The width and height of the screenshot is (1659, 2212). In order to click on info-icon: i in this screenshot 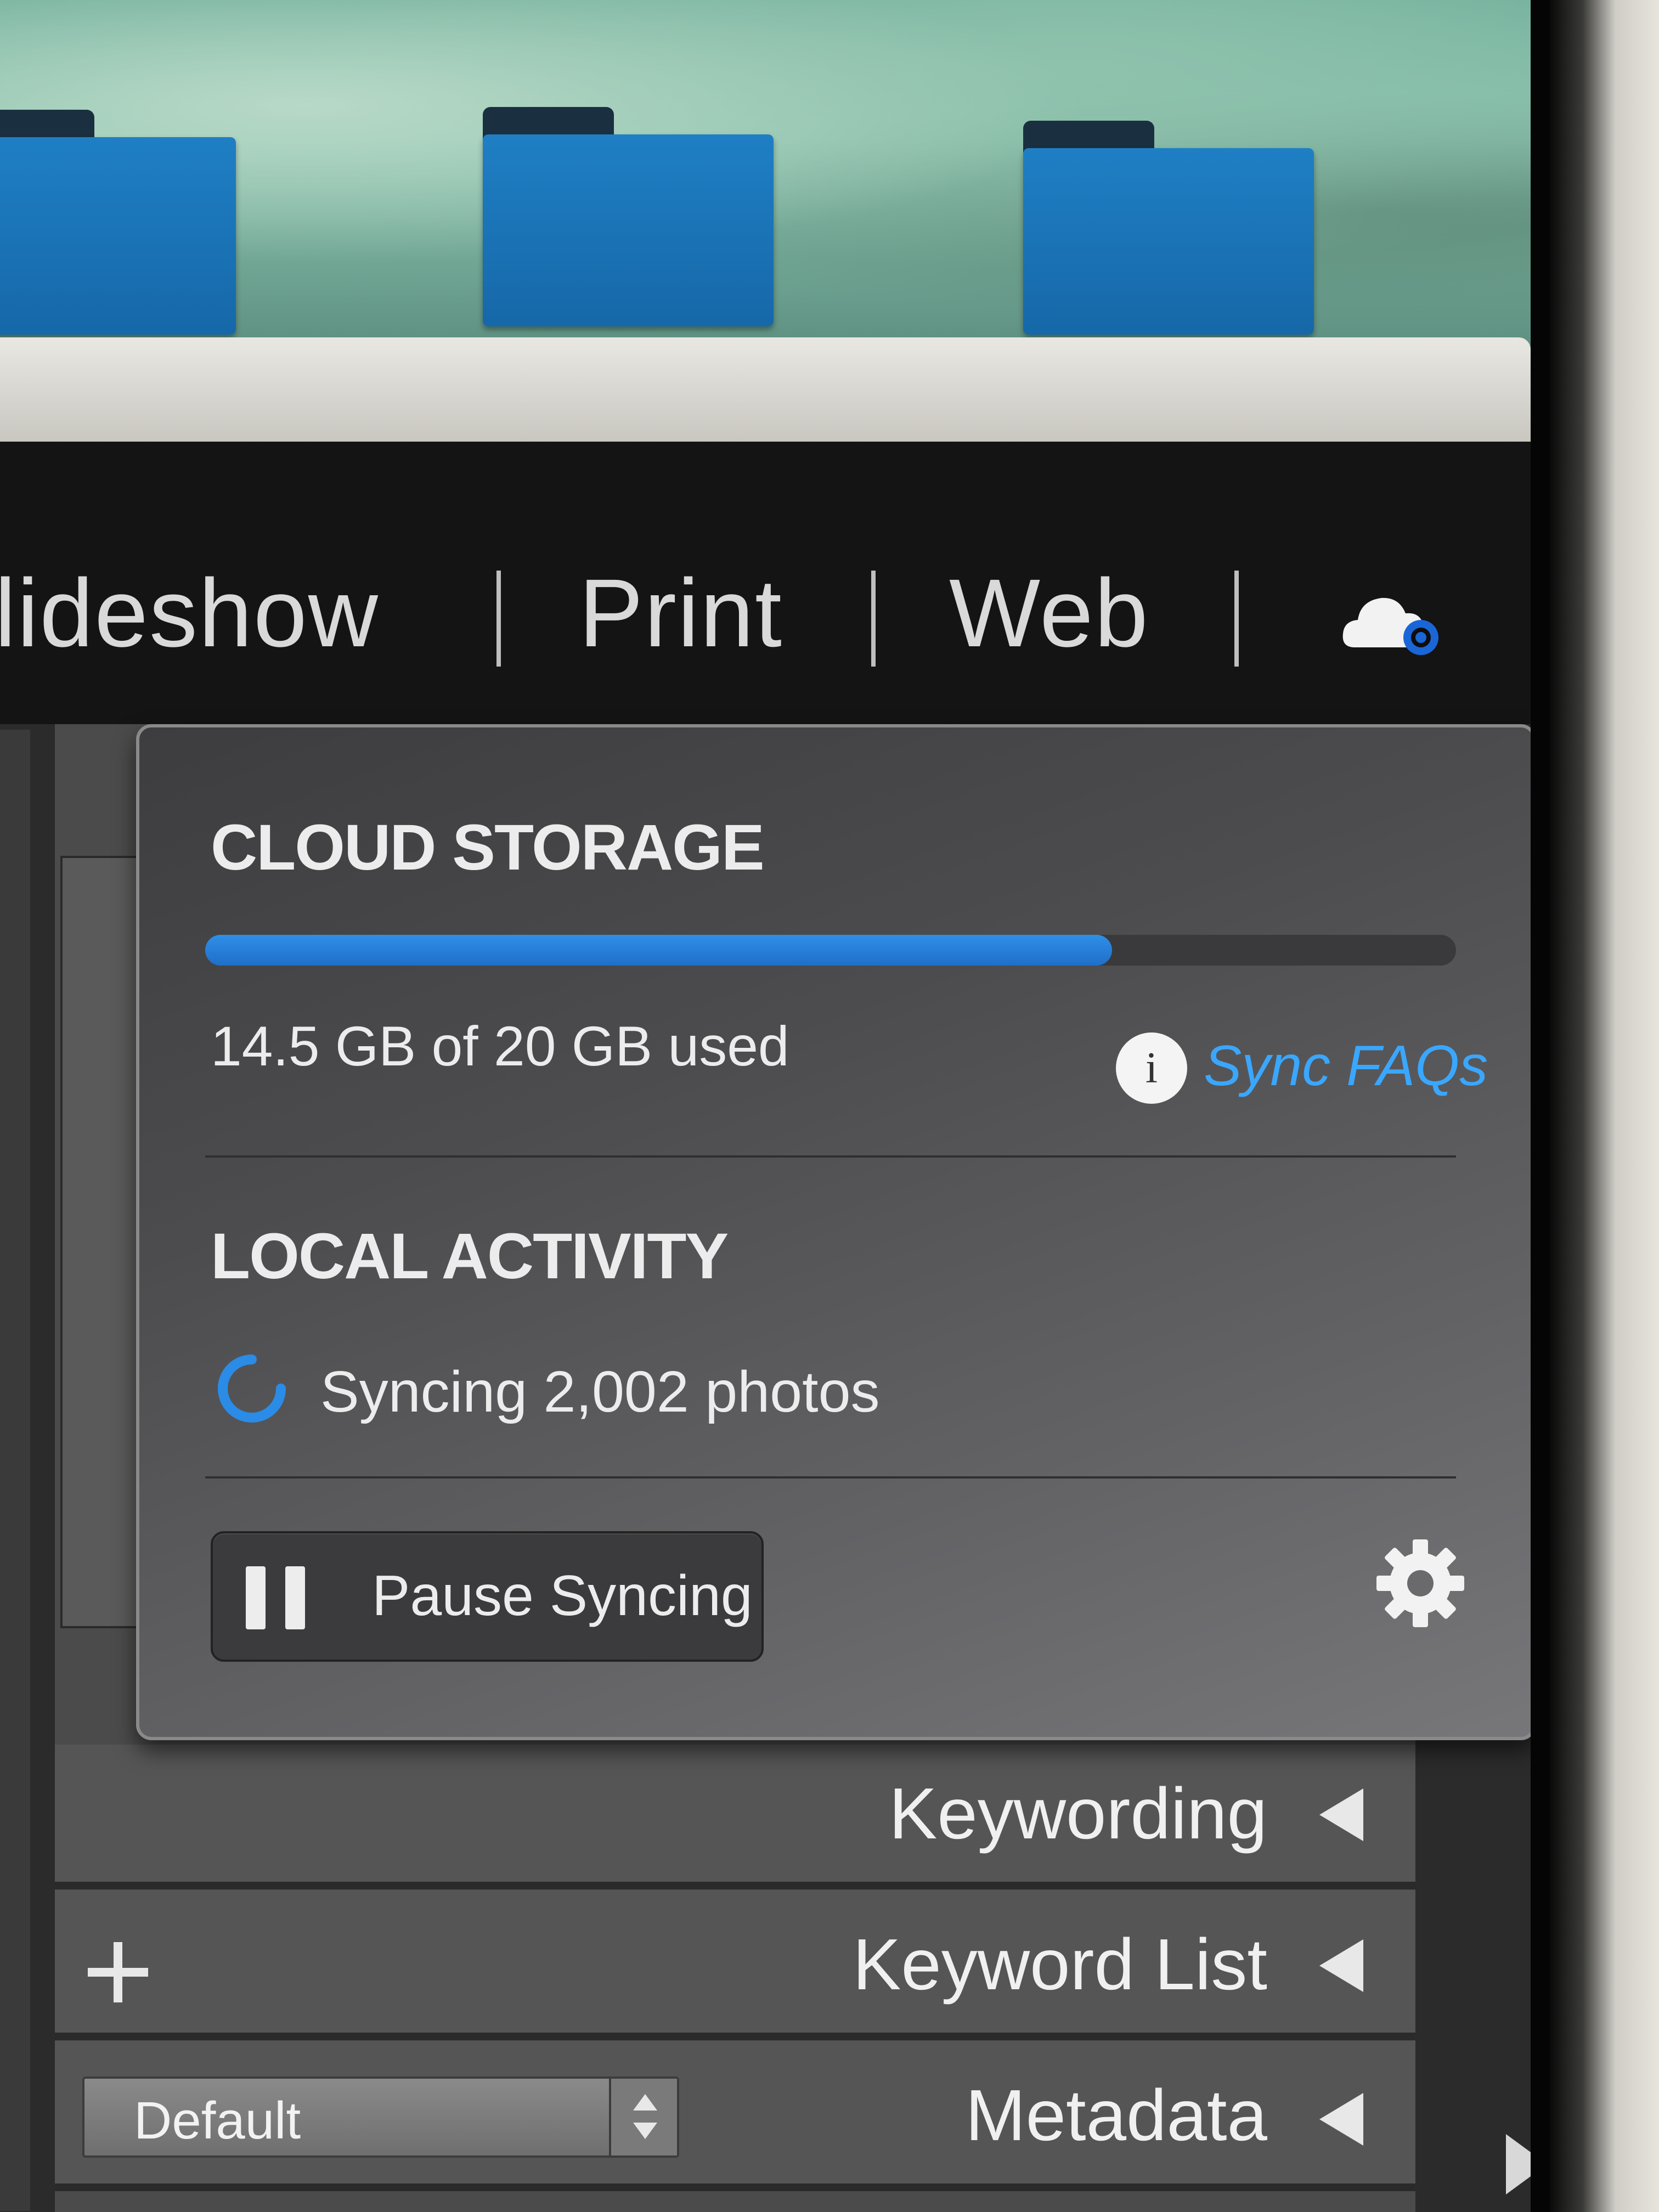, I will do `click(1152, 1068)`.